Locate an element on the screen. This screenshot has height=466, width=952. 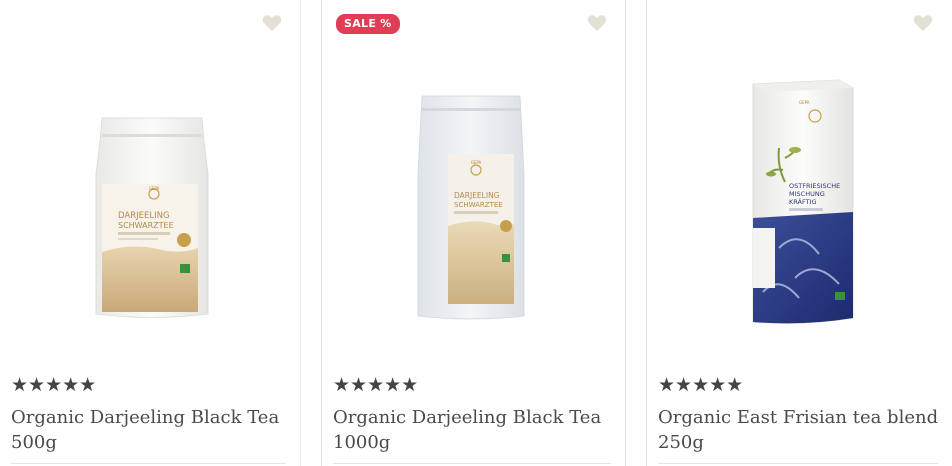
sale-badge: SALE % is located at coordinates (368, 24).